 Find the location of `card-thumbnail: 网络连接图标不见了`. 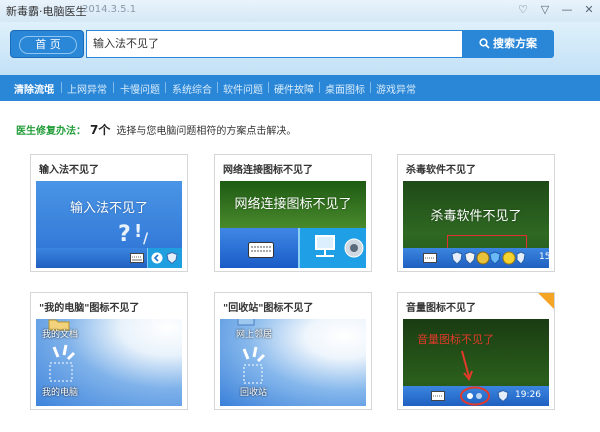

card-thumbnail: 网络连接图标不见了 is located at coordinates (293, 224).